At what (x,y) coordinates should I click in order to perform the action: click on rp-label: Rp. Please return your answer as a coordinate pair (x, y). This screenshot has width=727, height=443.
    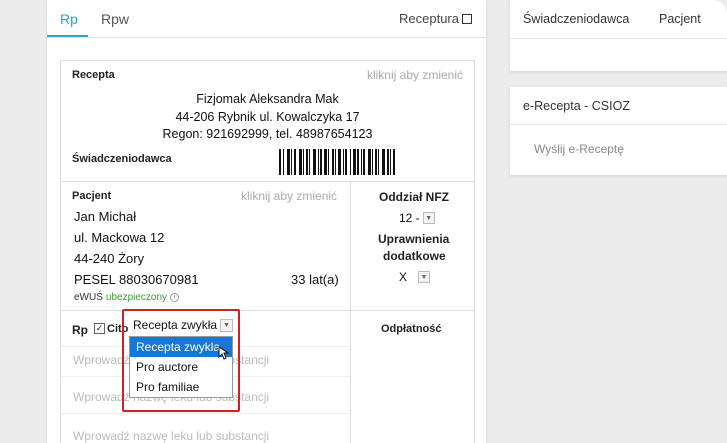
    Looking at the image, I should click on (80, 330).